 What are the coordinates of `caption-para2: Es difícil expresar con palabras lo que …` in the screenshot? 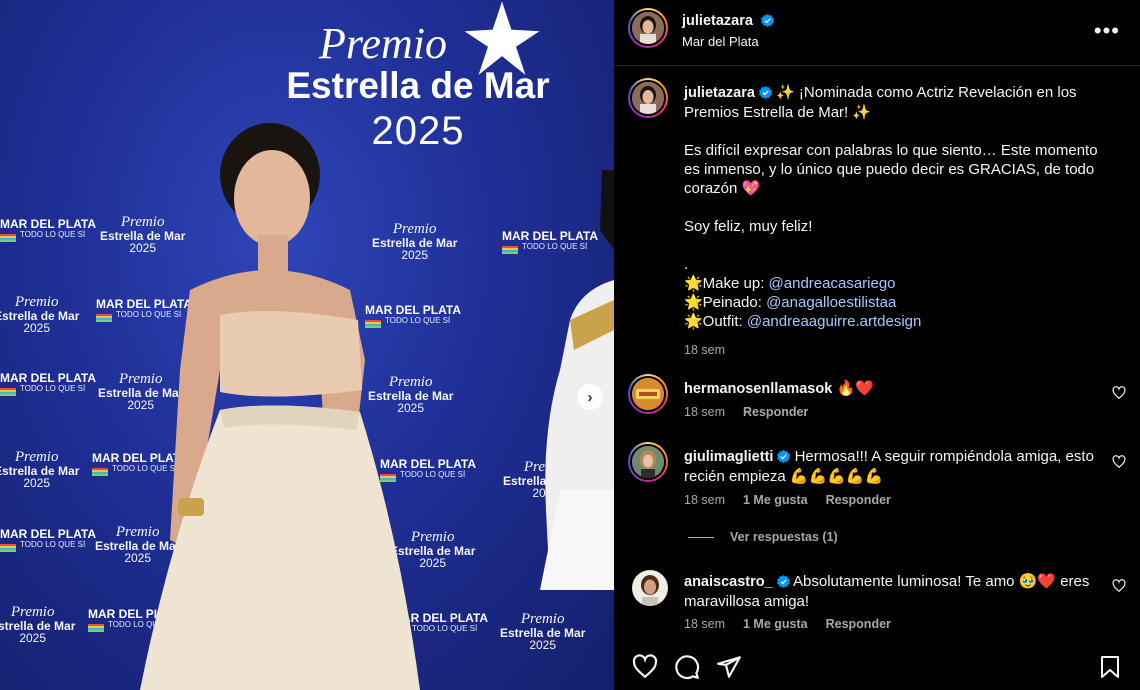 It's located at (891, 169).